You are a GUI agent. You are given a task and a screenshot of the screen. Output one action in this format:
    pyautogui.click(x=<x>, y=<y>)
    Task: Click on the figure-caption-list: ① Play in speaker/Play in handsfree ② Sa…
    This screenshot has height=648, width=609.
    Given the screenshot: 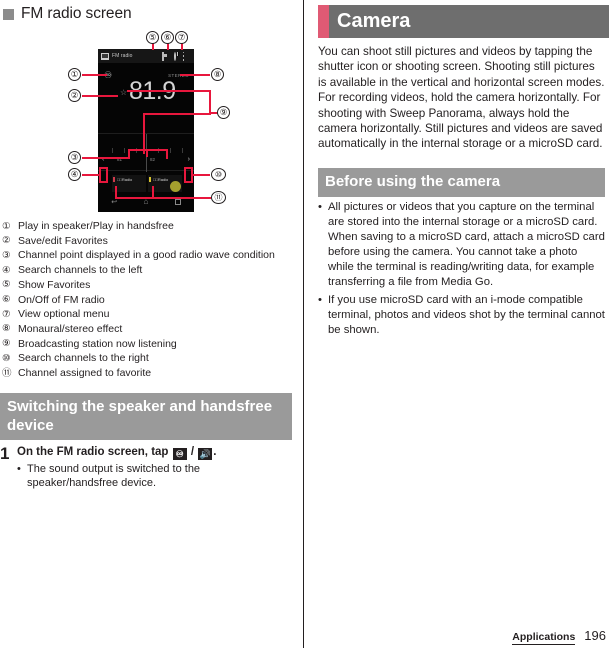 What is the action you would take?
    pyautogui.click(x=148, y=300)
    